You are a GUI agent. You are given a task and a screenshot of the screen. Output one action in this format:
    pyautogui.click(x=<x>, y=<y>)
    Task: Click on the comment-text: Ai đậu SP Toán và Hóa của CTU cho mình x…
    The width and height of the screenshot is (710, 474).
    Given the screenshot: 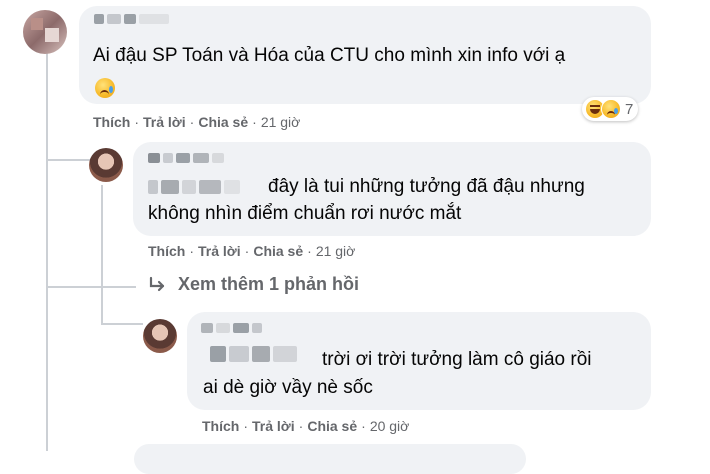 What is the action you would take?
    pyautogui.click(x=329, y=55)
    